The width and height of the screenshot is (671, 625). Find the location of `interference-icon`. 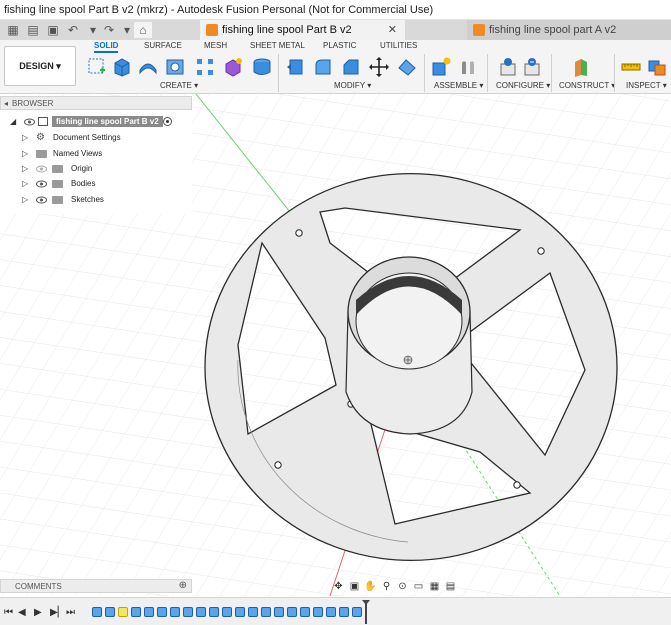

interference-icon is located at coordinates (657, 67).